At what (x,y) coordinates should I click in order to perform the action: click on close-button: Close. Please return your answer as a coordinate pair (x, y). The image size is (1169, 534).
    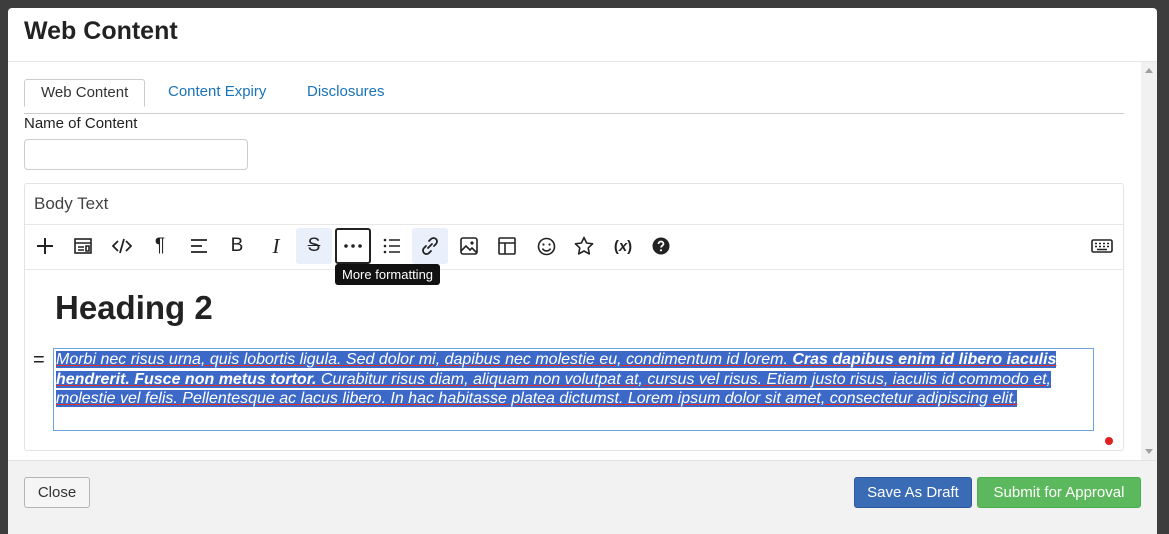
    Looking at the image, I should click on (57, 492).